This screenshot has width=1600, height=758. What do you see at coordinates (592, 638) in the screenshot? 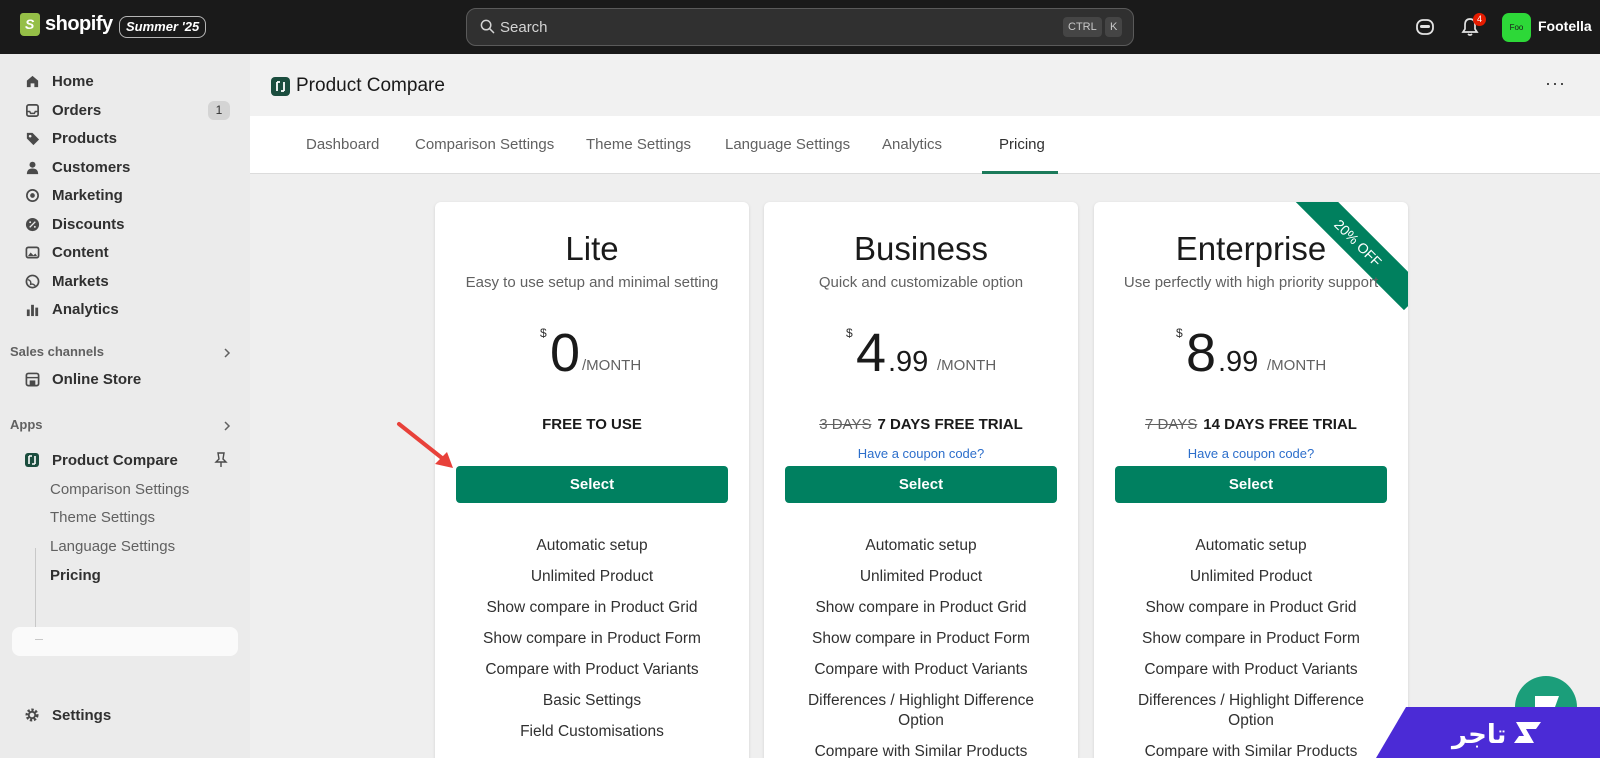
I see `feature-item: Show compare in Product Form` at bounding box center [592, 638].